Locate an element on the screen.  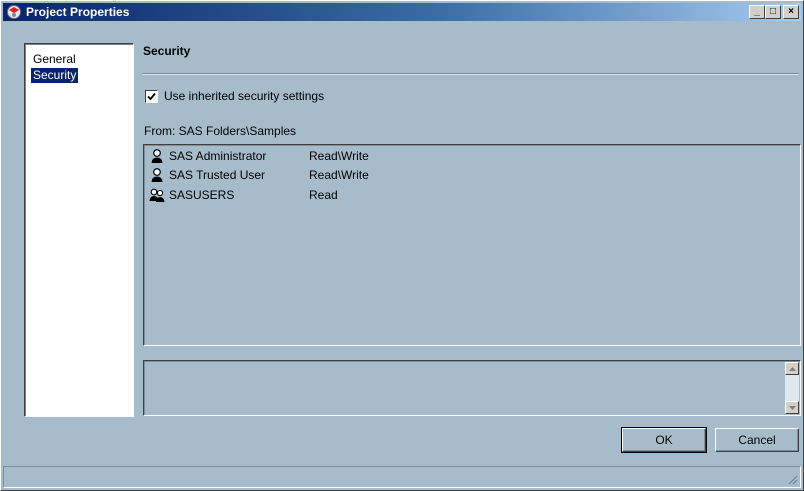
checkmark-icon is located at coordinates (151, 96).